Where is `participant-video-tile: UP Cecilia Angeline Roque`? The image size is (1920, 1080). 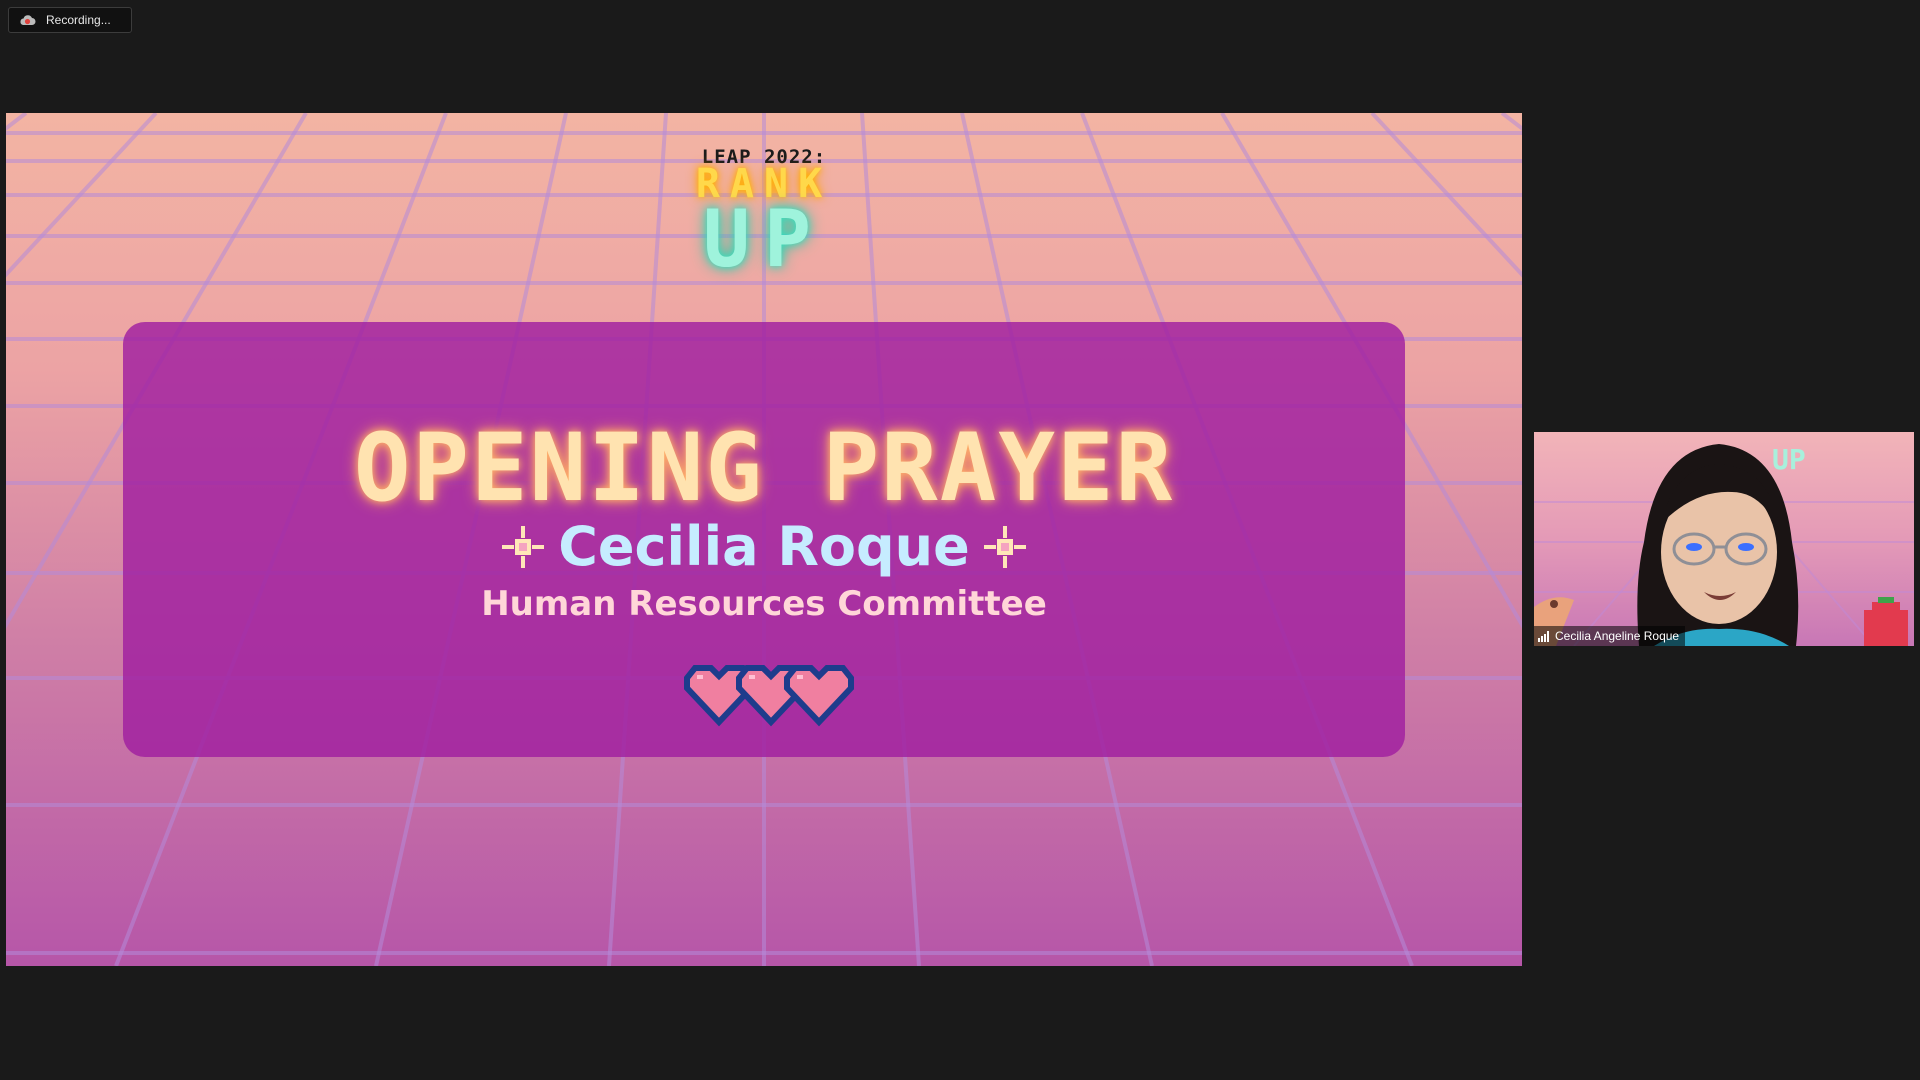
participant-video-tile: UP Cecilia Angeline Roque is located at coordinates (1724, 539).